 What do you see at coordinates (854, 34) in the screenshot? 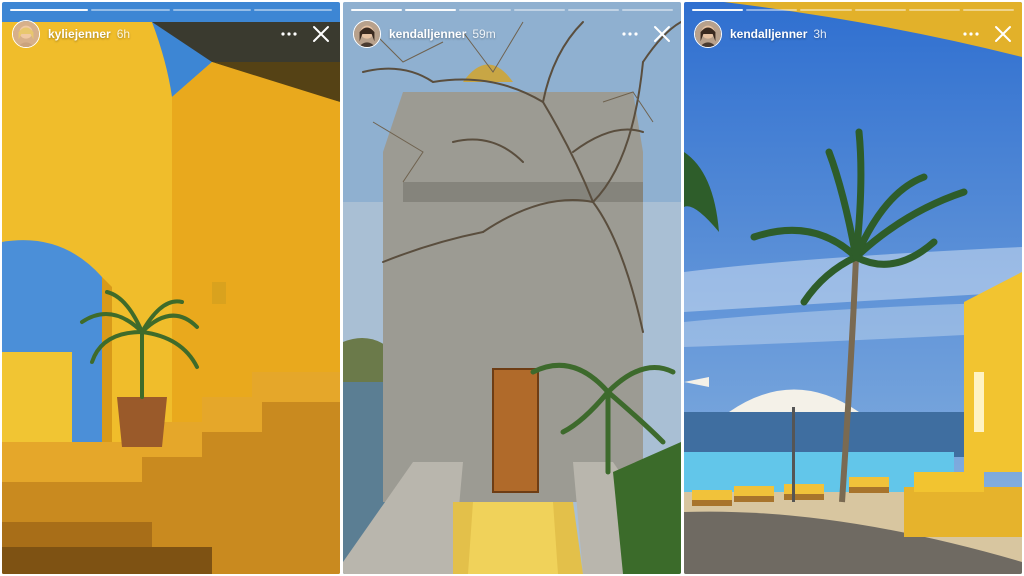
I see `story-header: kendalljenner 3h` at bounding box center [854, 34].